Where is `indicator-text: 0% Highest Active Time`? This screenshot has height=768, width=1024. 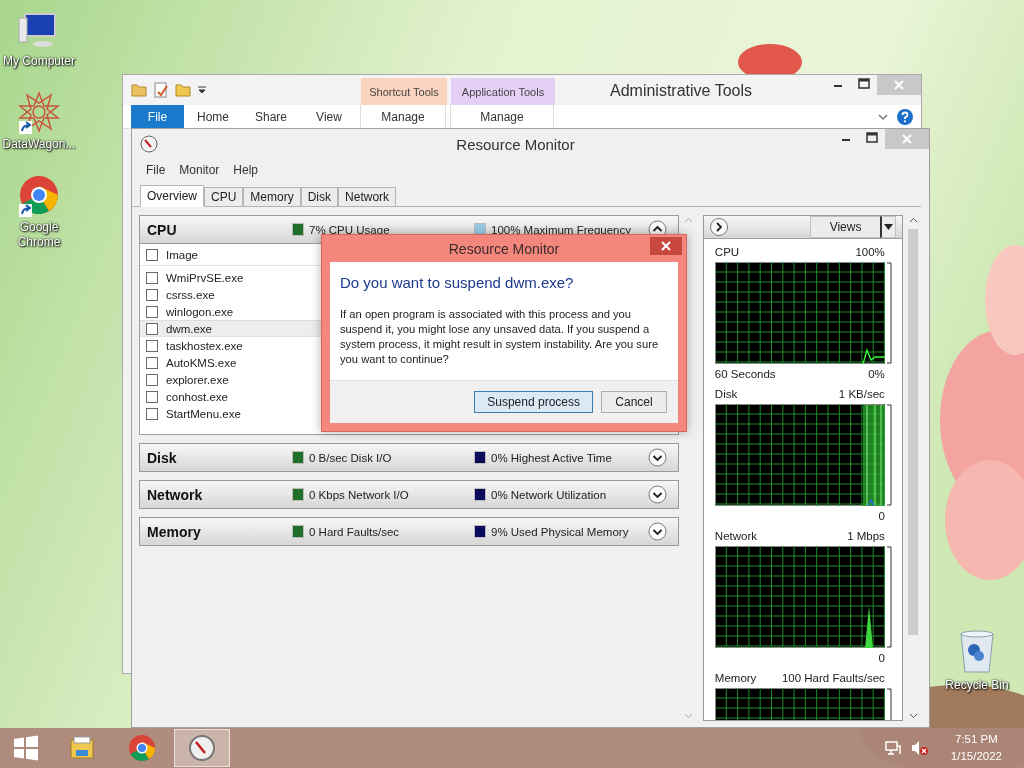
indicator-text: 0% Highest Active Time is located at coordinates (551, 457).